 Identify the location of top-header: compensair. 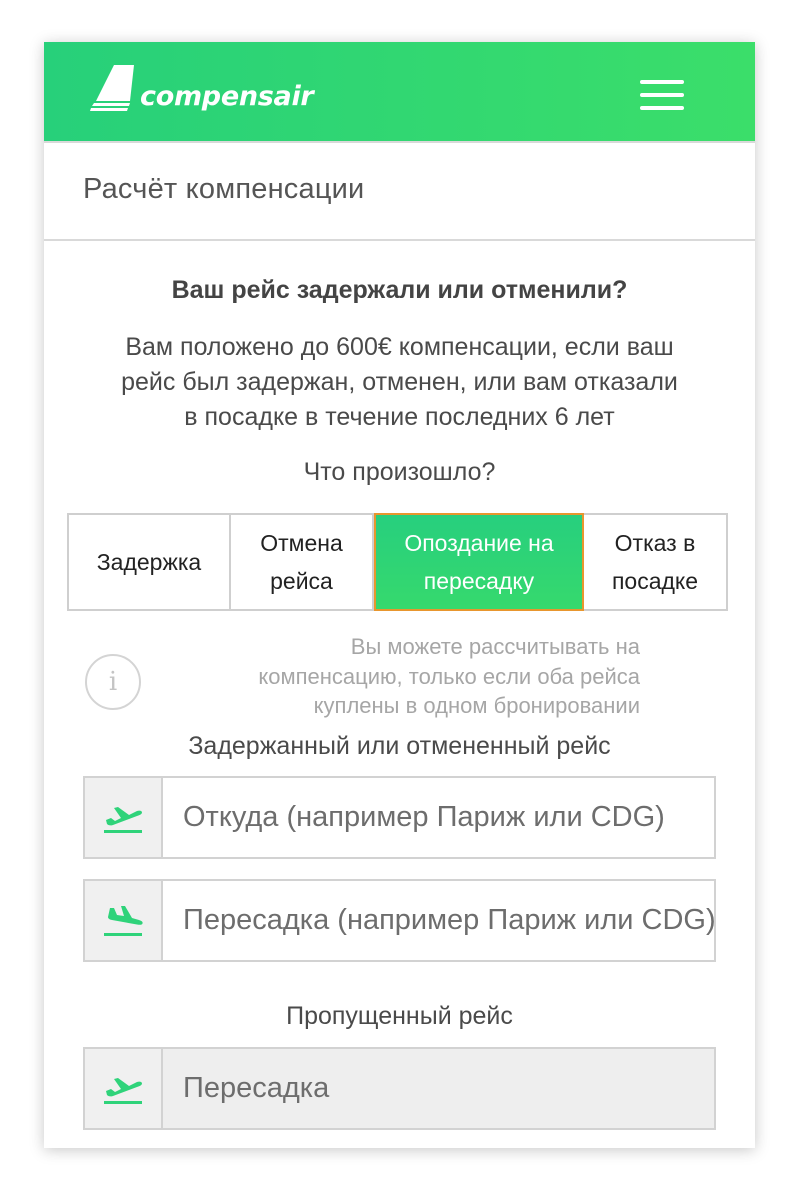
(399, 91).